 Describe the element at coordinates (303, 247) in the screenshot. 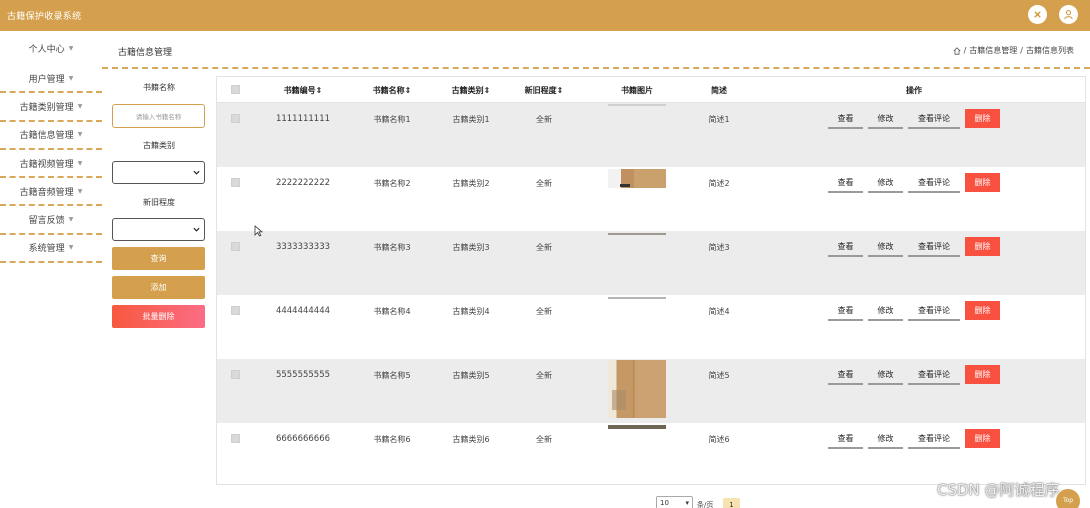

I see `cell-code: 3333333333` at that location.